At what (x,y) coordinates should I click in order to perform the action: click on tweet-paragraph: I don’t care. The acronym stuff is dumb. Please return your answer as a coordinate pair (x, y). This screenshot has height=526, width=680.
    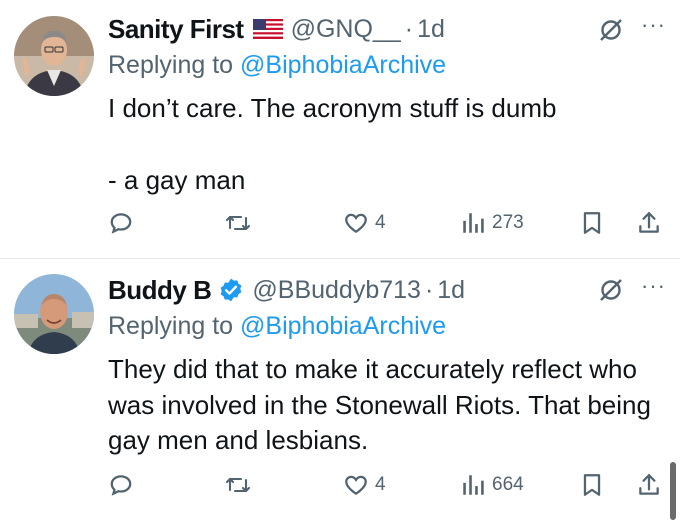
    Looking at the image, I should click on (332, 108).